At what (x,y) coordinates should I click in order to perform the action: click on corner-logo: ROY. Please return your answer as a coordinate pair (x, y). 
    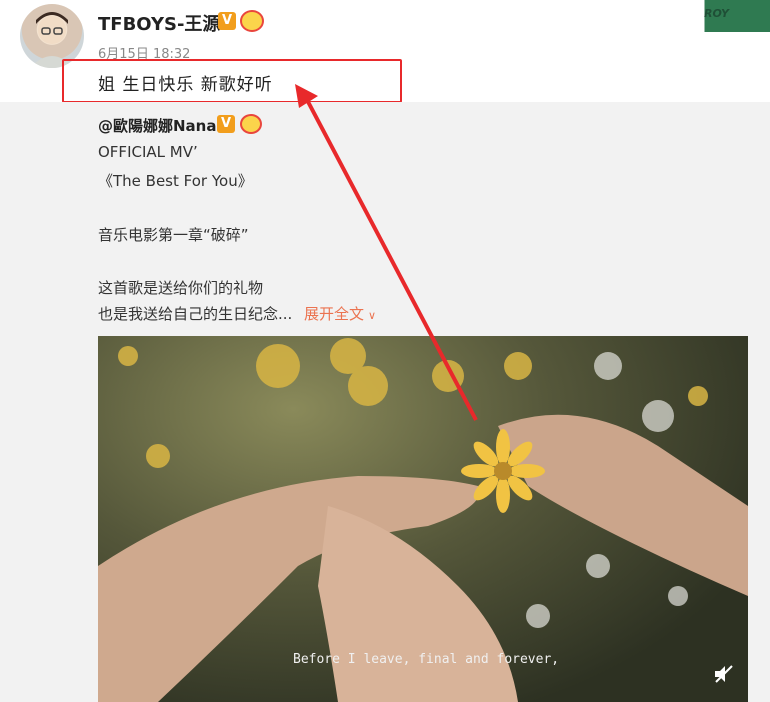
    Looking at the image, I should click on (729, 16).